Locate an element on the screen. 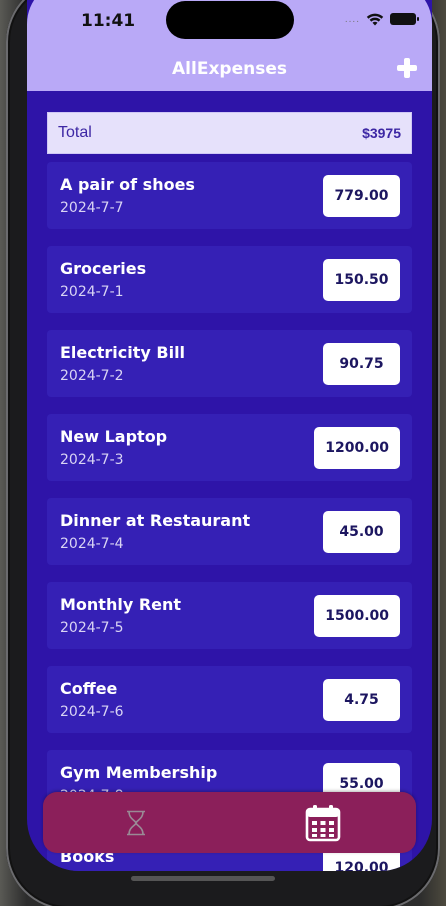 The height and width of the screenshot is (906, 446). list-item: Dinner at Restaurant 2024-7-4 45.00 is located at coordinates (229, 531).